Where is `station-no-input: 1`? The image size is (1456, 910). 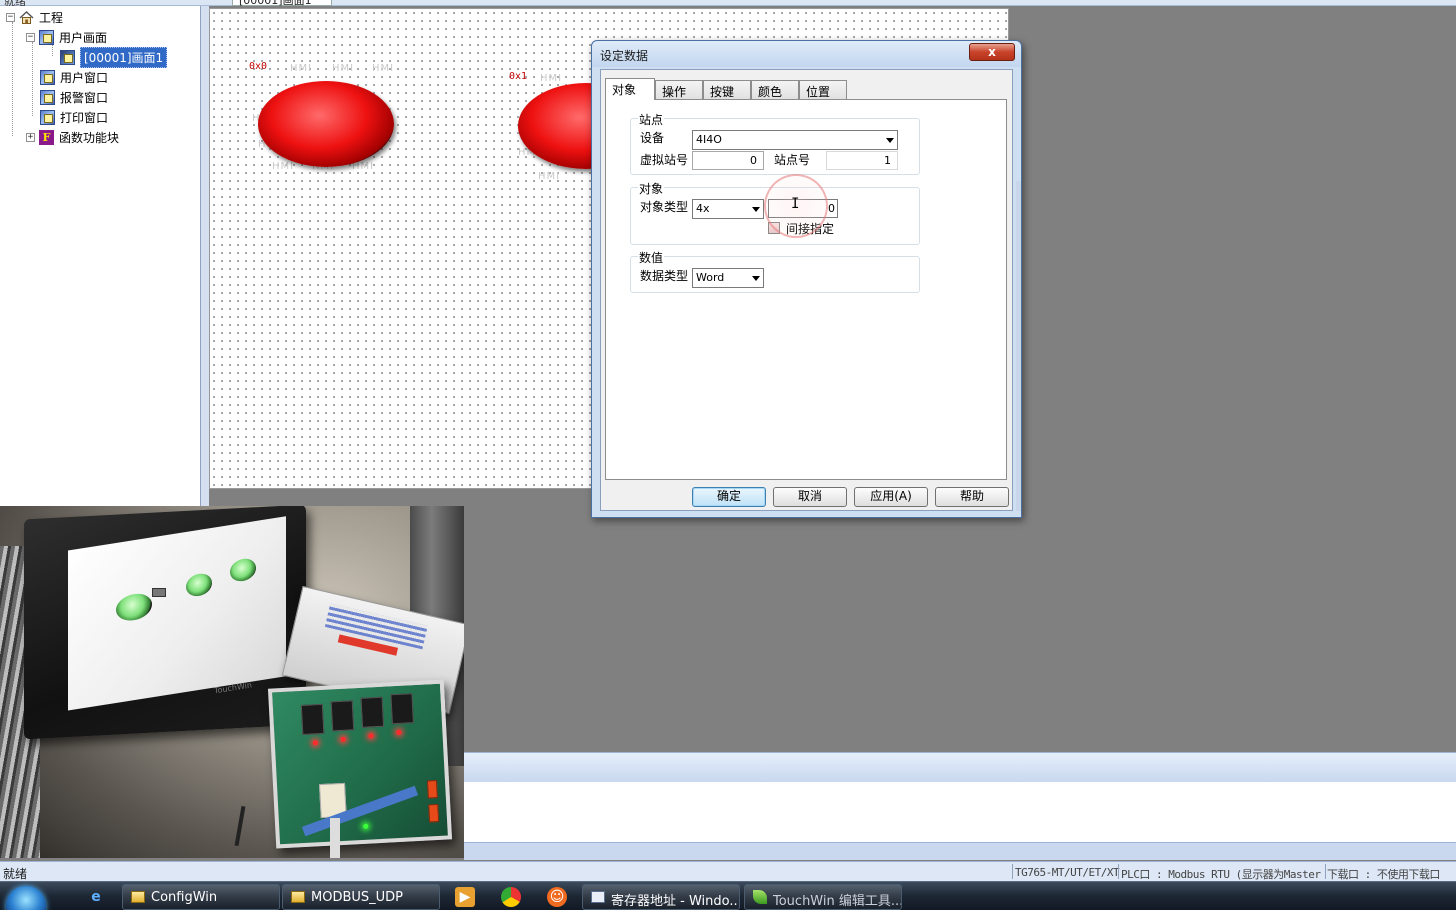
station-no-input: 1 is located at coordinates (862, 160).